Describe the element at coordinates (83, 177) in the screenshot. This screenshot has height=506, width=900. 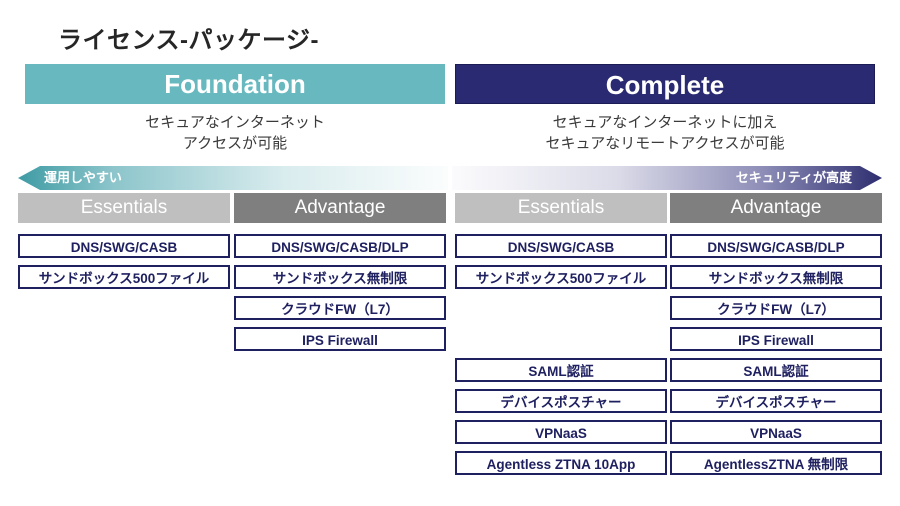
I see `arrow-label-ease-of-operation: 運用しやすい` at that location.